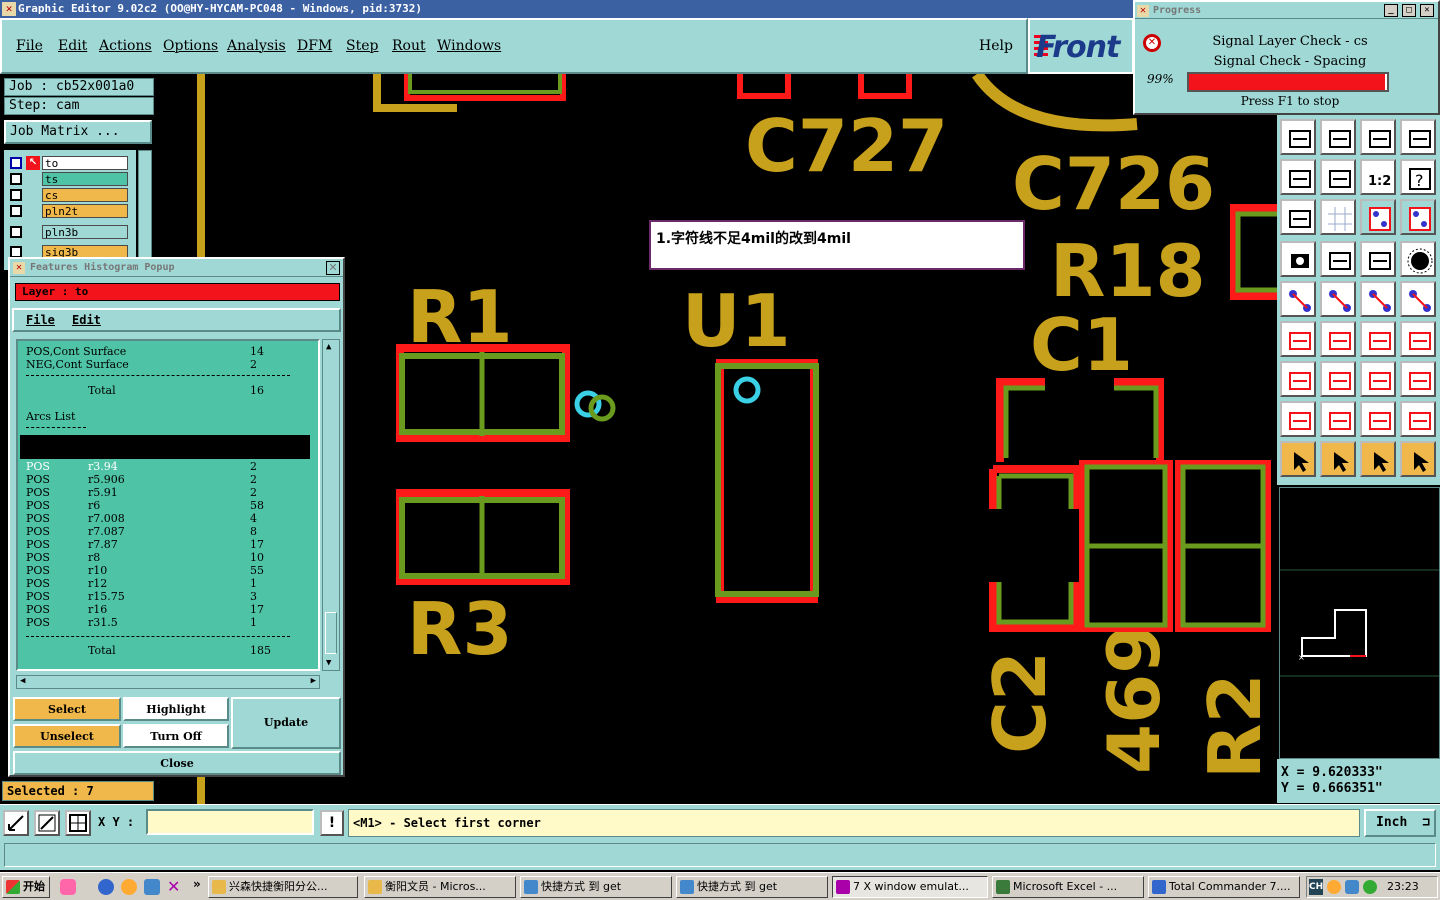 The height and width of the screenshot is (900, 1440). Describe the element at coordinates (176, 709) in the screenshot. I see `highlight-button: Highlight` at that location.